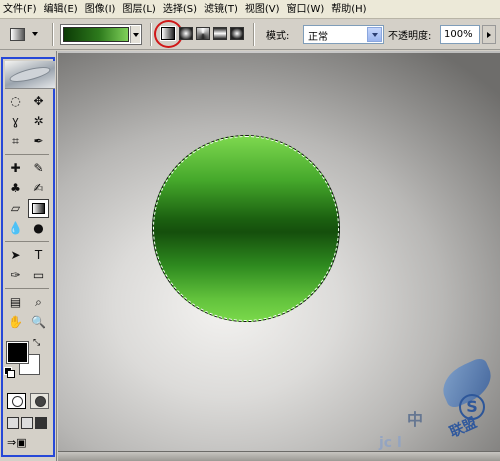 This screenshot has width=500, height=461. What do you see at coordinates (17, 352) in the screenshot?
I see `foreground-color-swatch` at bounding box center [17, 352].